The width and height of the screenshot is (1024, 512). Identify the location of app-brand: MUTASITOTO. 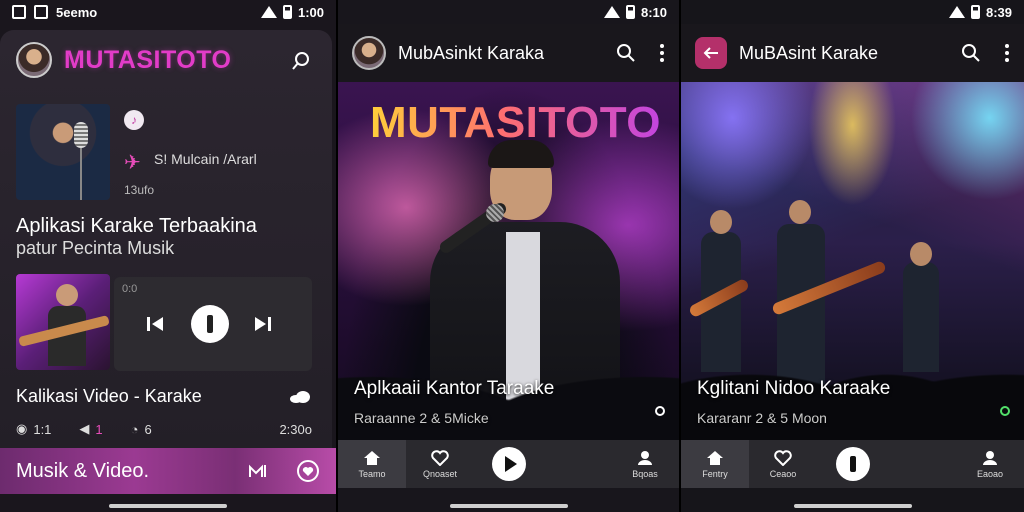
(148, 60).